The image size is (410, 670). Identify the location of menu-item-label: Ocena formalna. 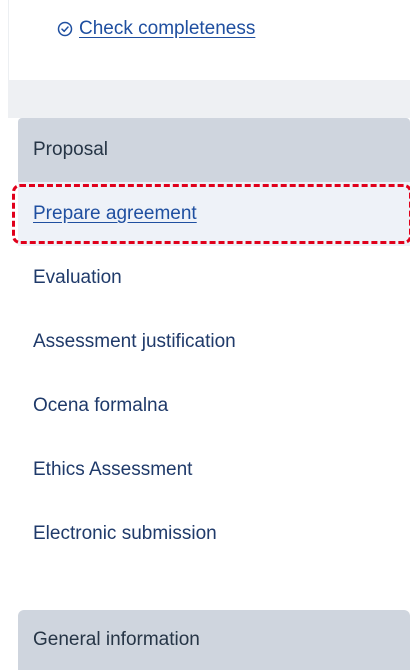
(101, 405).